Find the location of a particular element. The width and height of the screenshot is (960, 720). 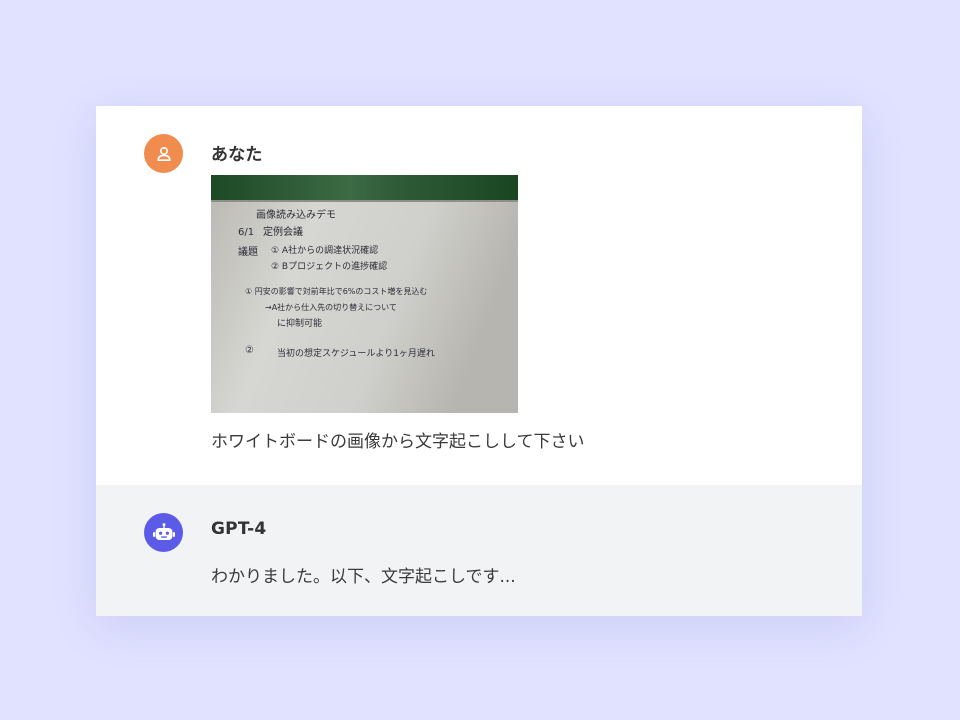

handwriting-line-7: ① 円安の影響で対前年比で6%のコスト増を見込む is located at coordinates (336, 291).